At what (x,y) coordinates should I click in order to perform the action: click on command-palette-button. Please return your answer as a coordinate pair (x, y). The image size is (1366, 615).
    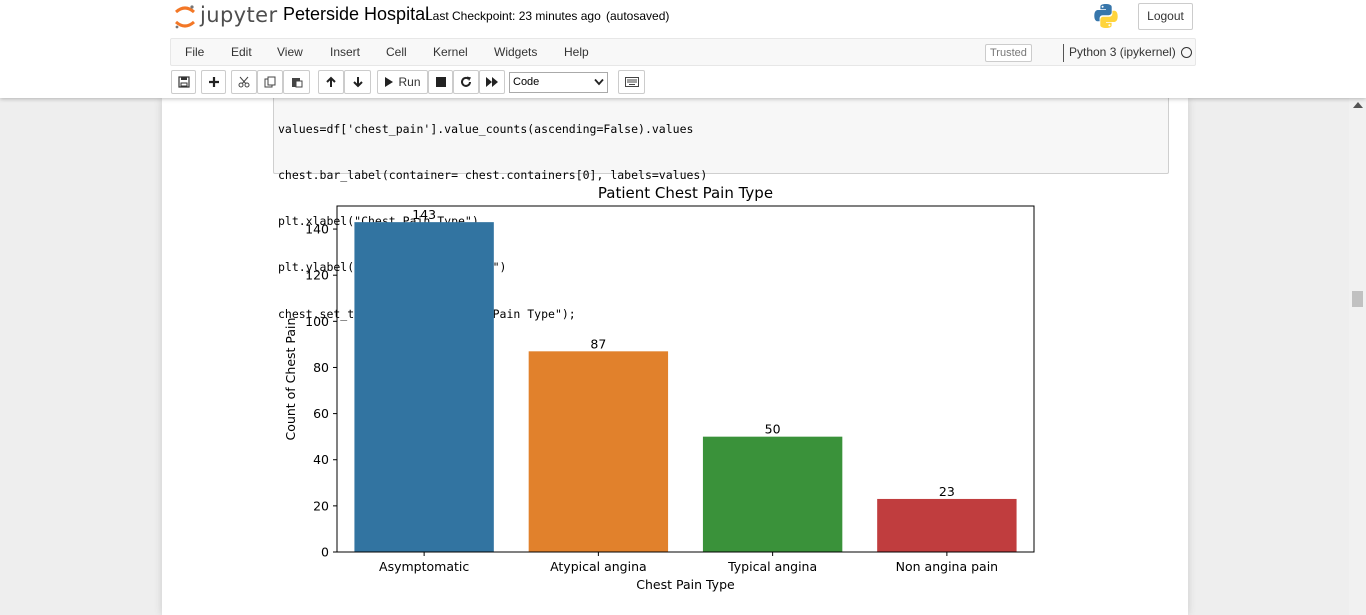
    Looking at the image, I should click on (631, 82).